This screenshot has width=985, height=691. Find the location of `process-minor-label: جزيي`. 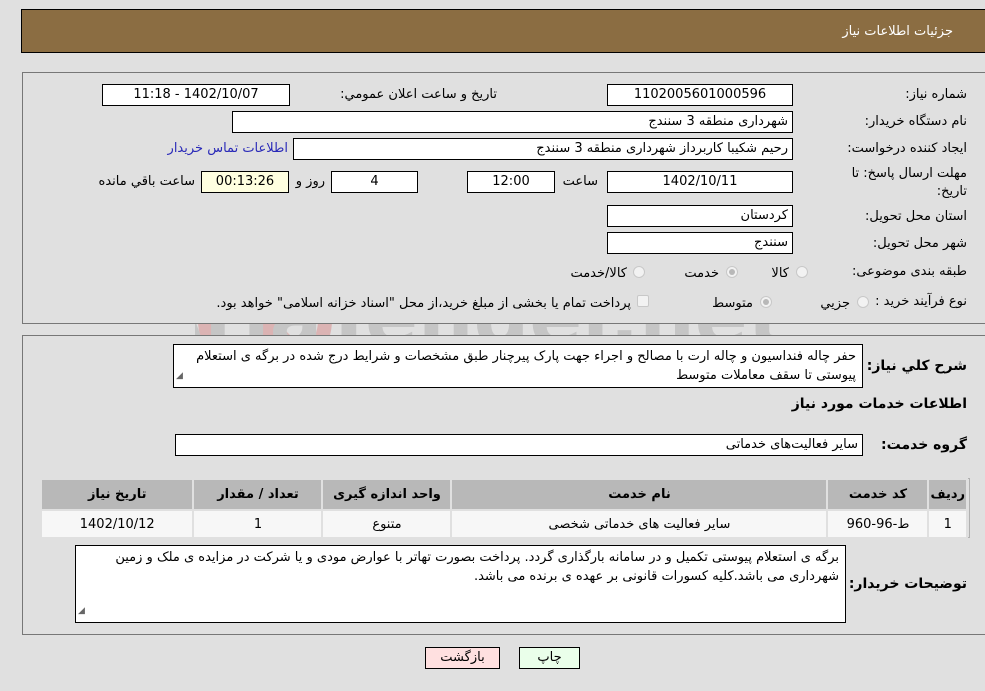

process-minor-label: جزيي is located at coordinates (835, 303).